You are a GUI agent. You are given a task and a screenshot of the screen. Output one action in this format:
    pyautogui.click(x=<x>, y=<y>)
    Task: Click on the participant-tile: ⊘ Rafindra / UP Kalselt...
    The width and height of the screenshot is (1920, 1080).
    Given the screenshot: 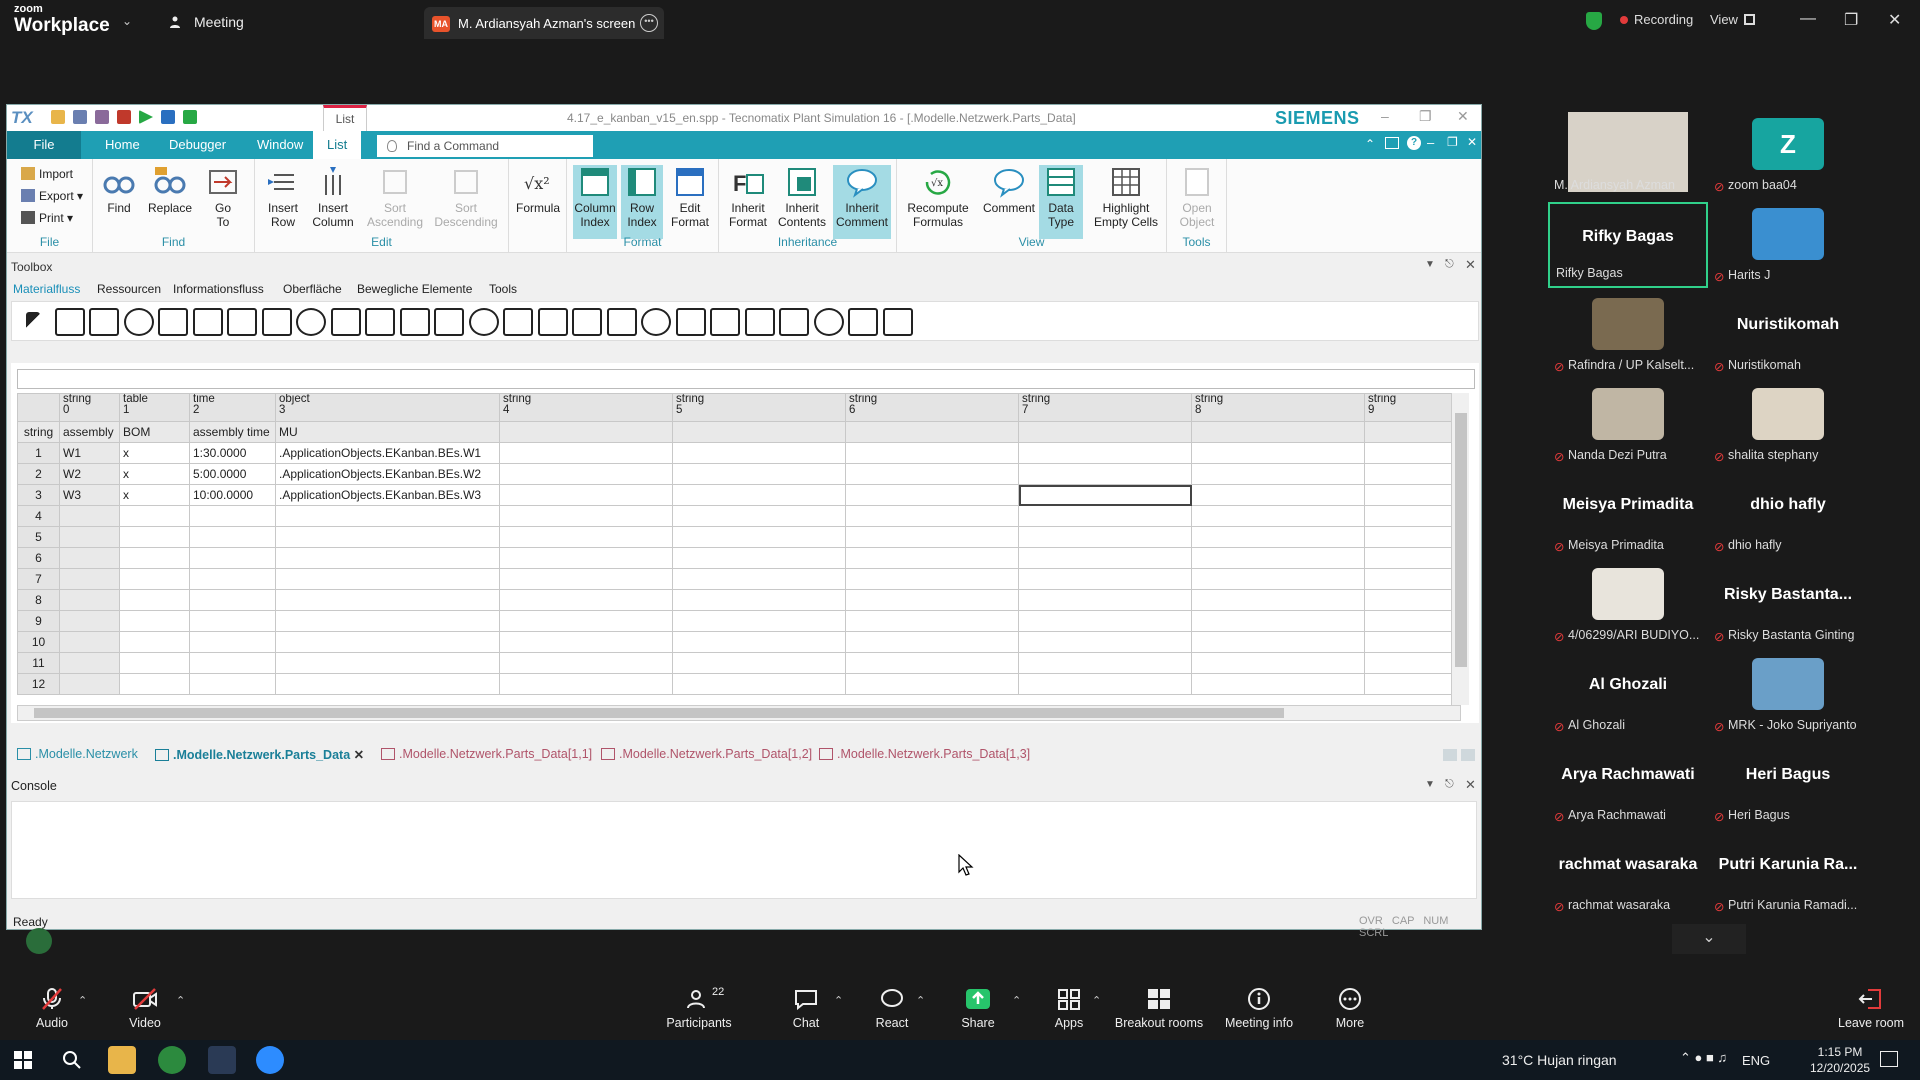 What is the action you would take?
    pyautogui.click(x=1628, y=335)
    